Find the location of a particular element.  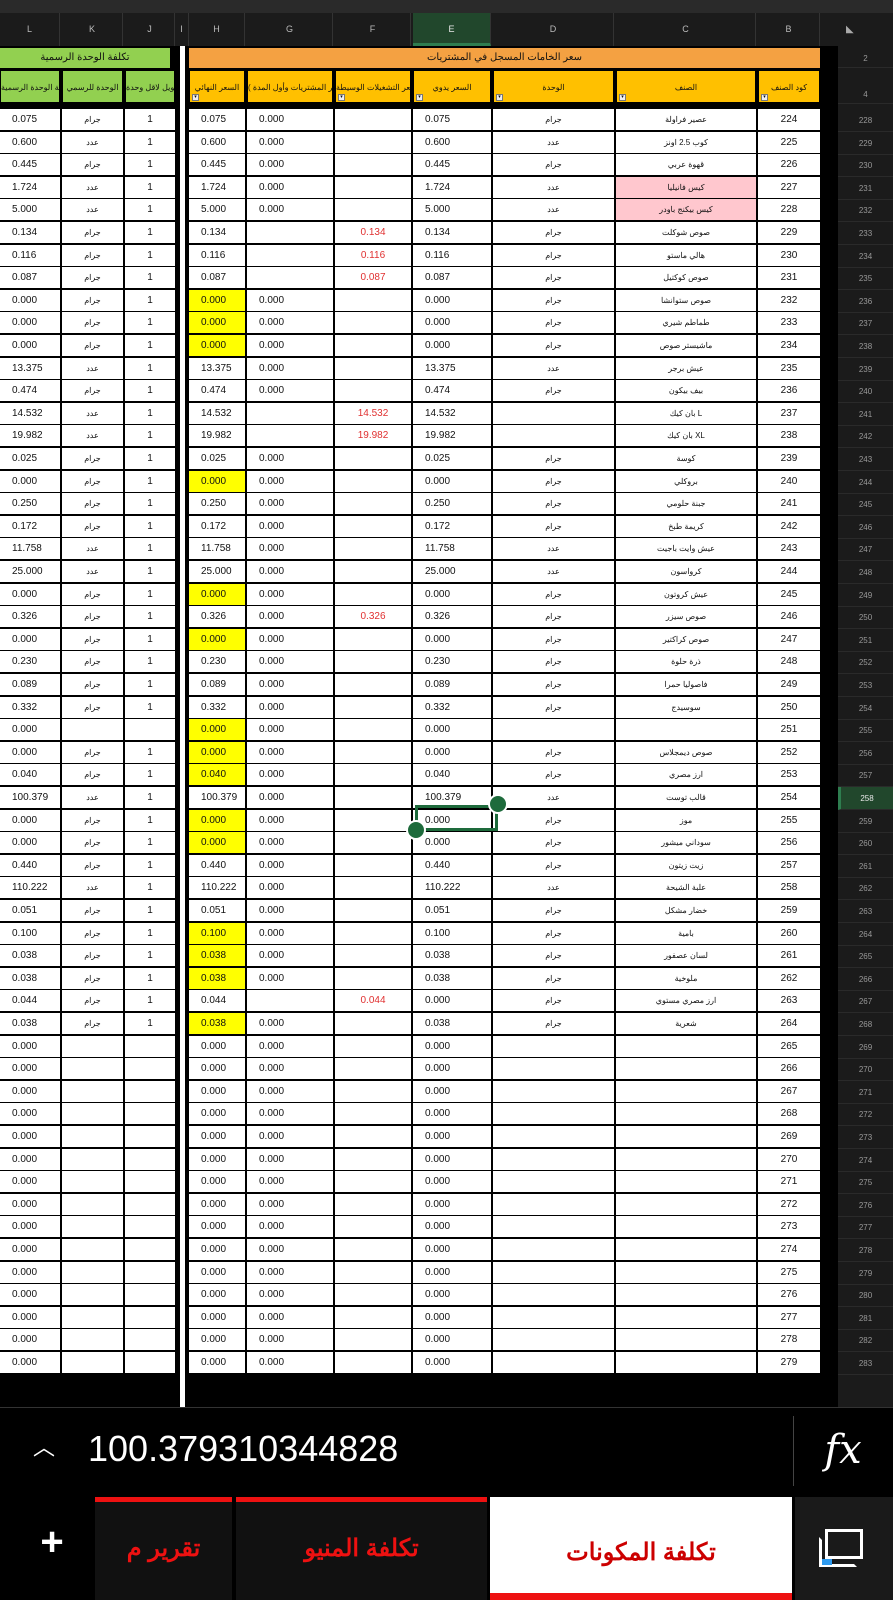

cell-C: بيف بيكون is located at coordinates (686, 391).